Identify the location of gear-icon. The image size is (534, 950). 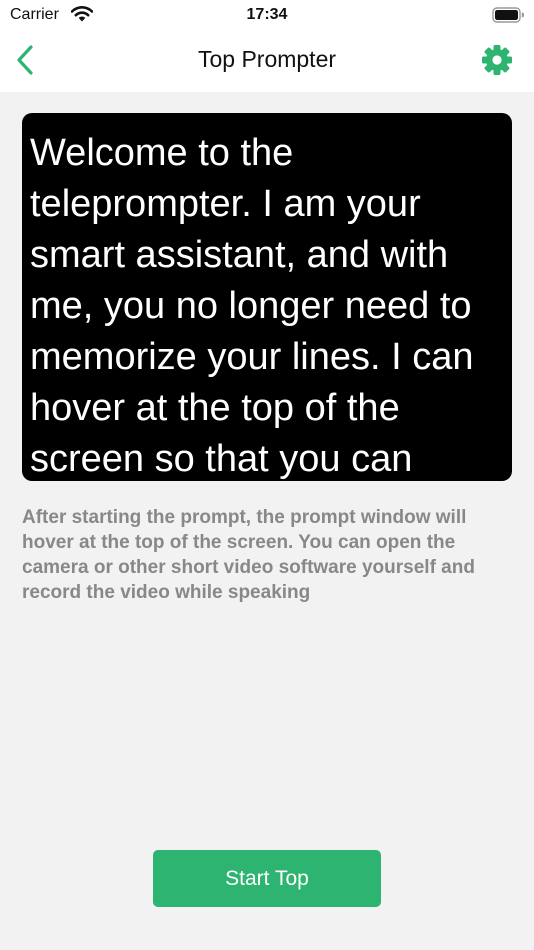
(497, 60).